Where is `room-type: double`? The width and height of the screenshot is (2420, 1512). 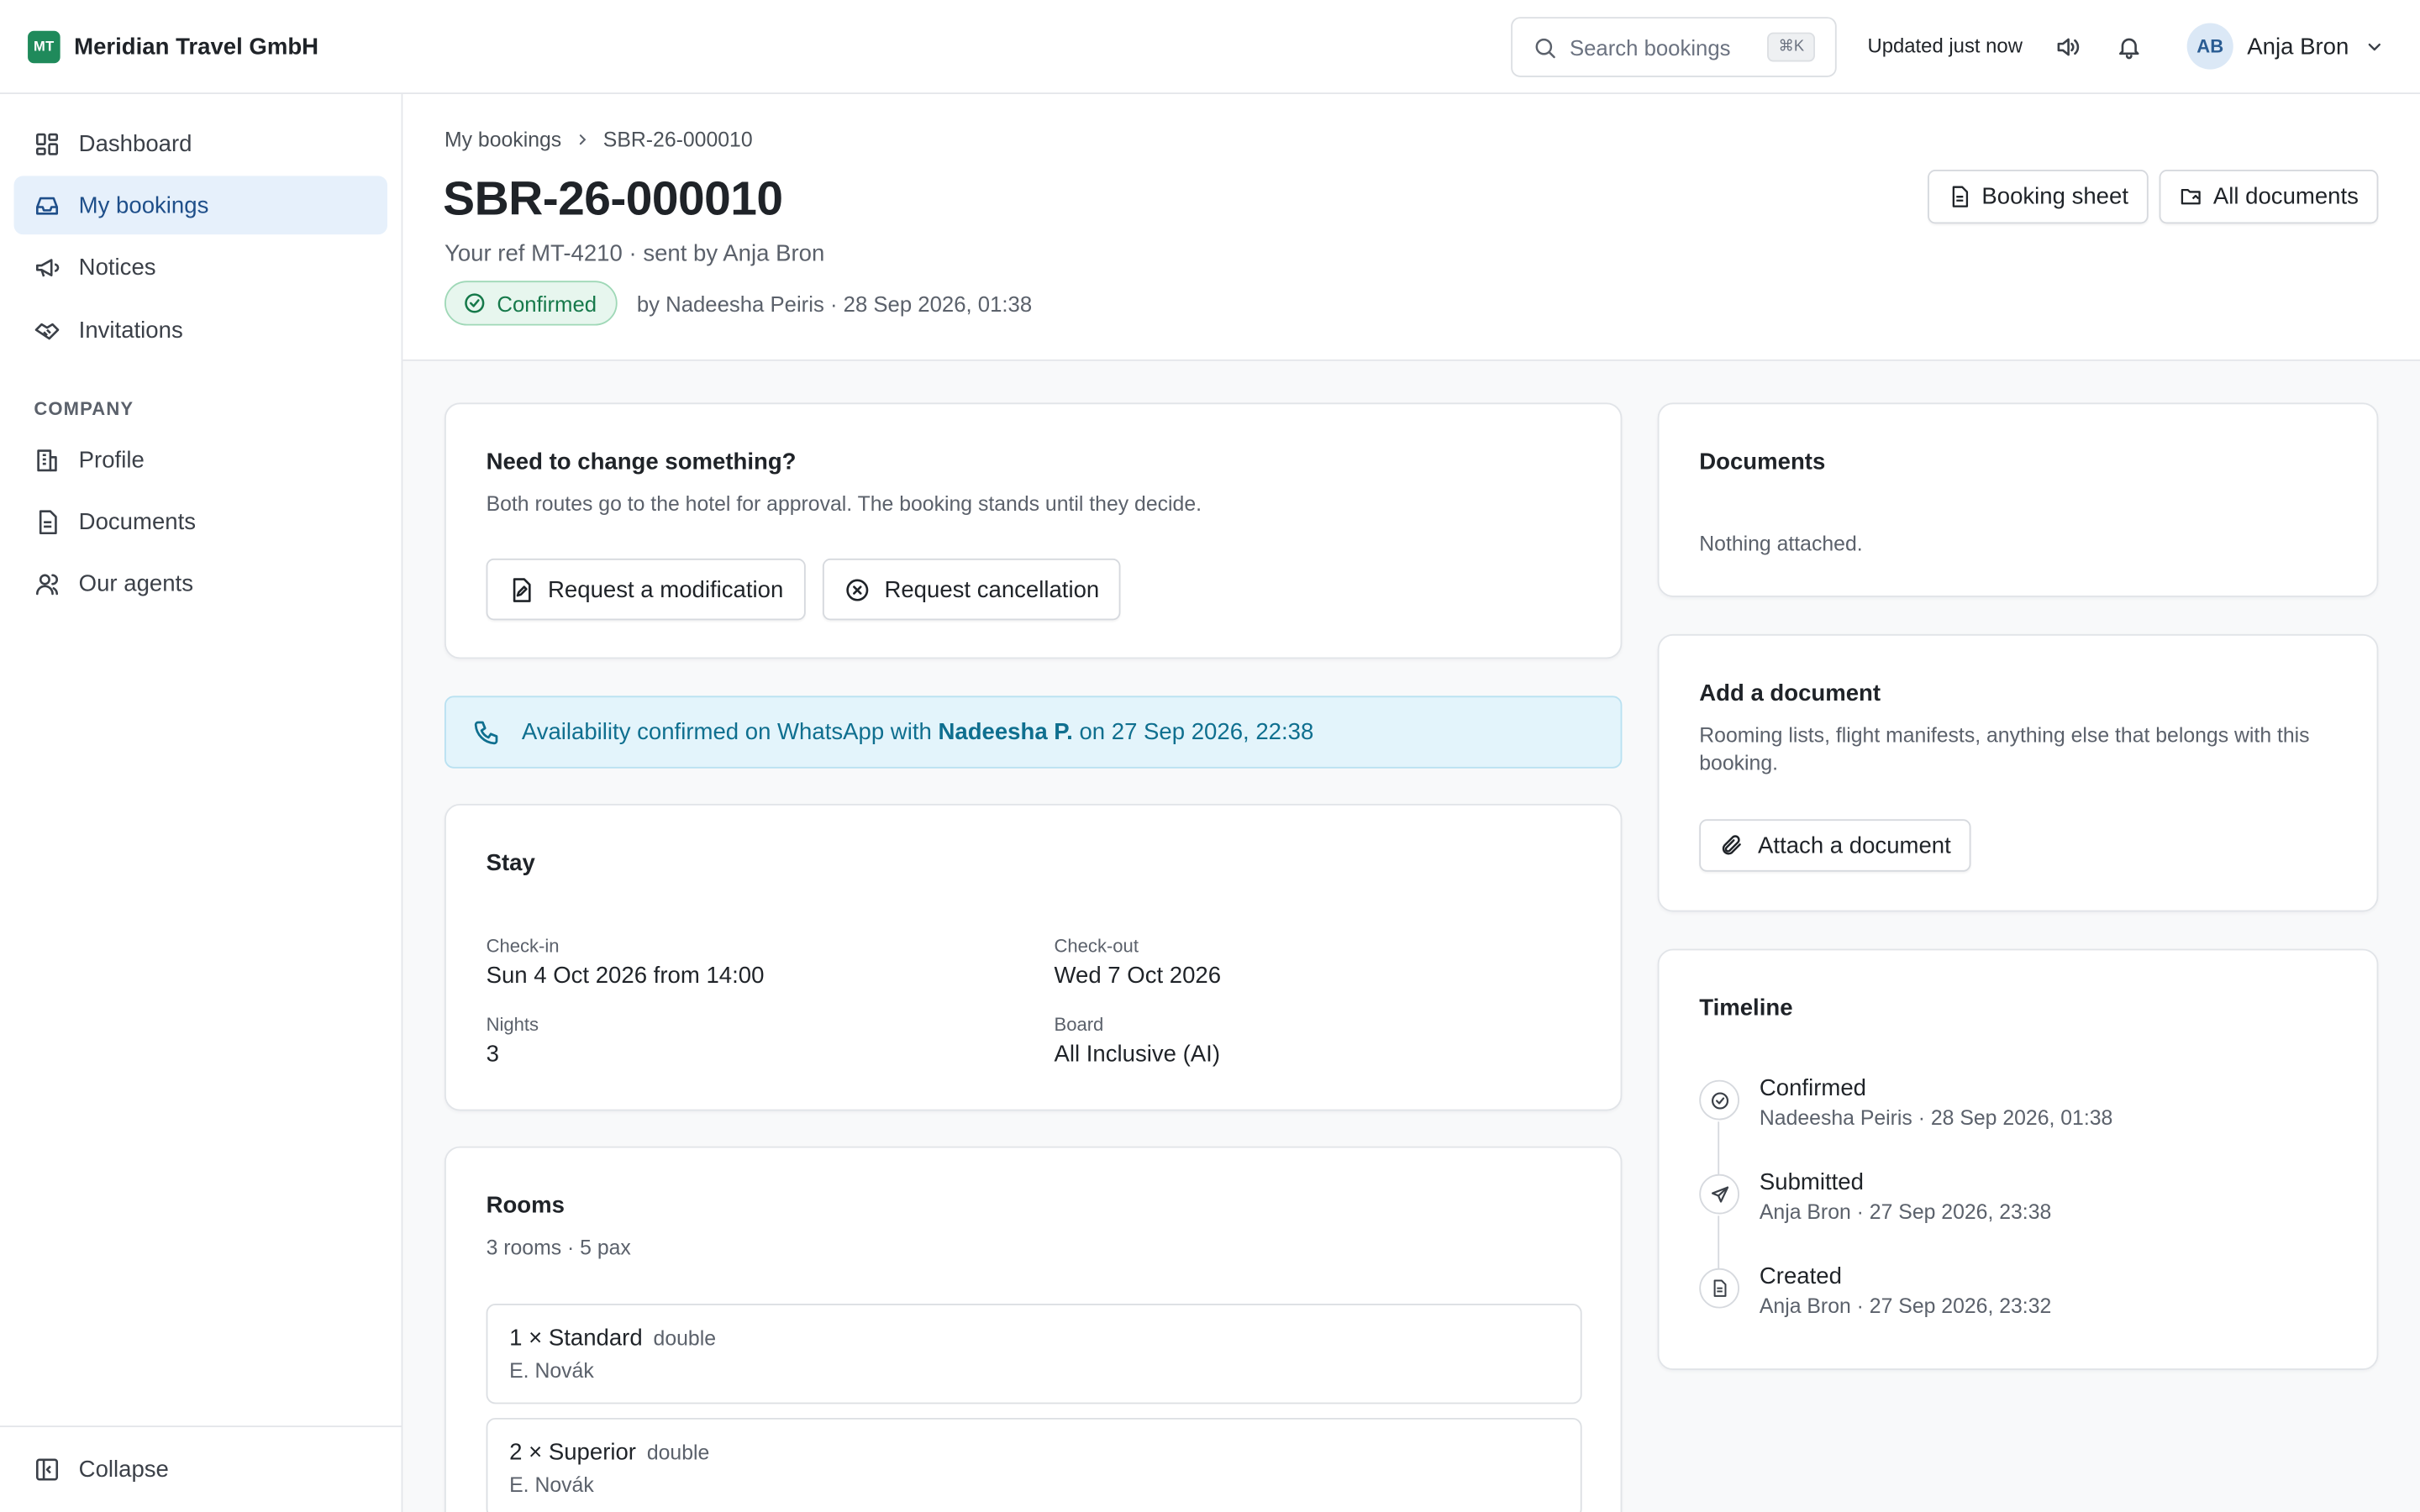 room-type: double is located at coordinates (685, 1338).